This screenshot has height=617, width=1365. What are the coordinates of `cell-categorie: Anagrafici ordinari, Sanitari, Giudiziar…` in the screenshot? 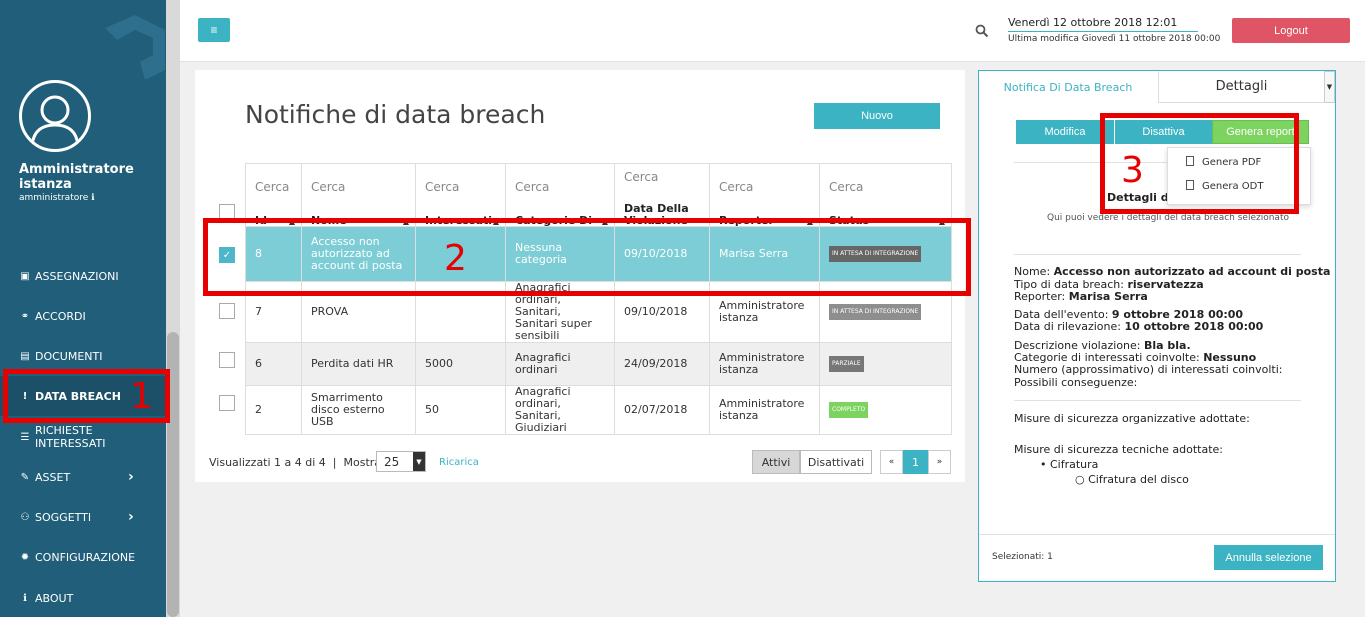 It's located at (560, 410).